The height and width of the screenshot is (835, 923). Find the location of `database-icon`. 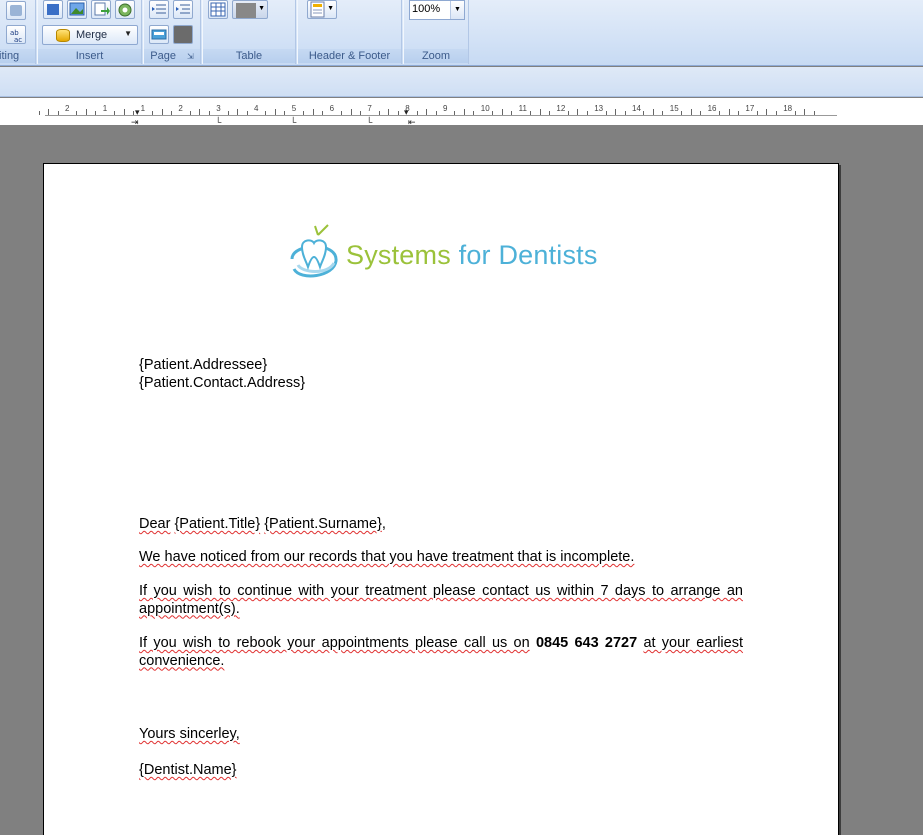

database-icon is located at coordinates (63, 35).